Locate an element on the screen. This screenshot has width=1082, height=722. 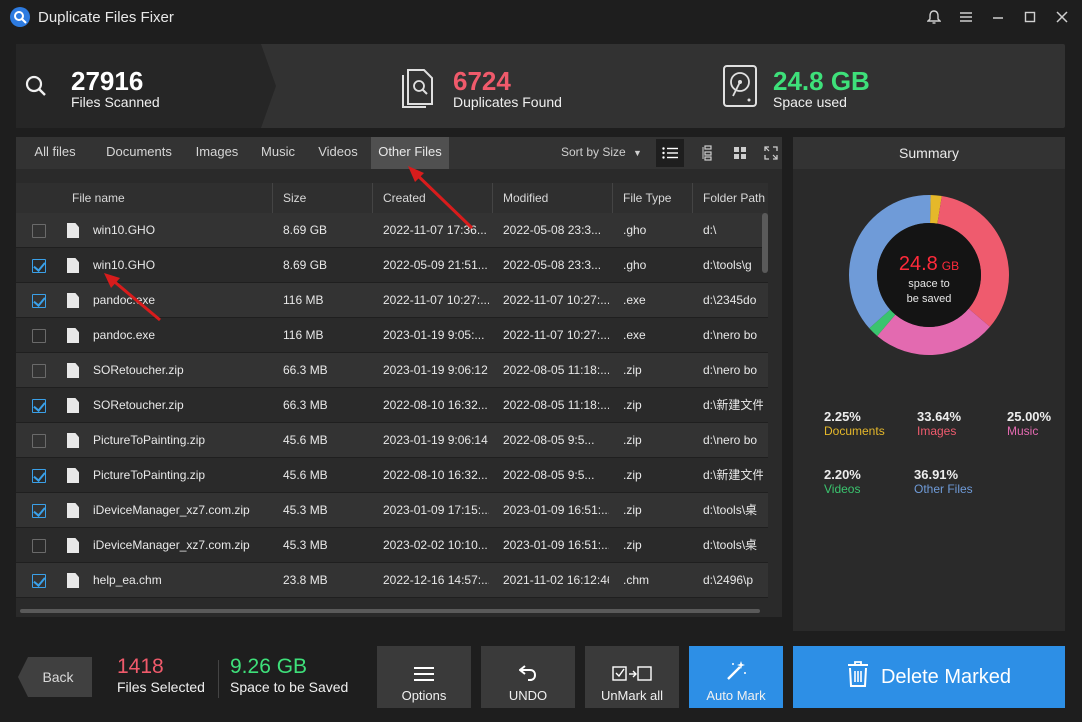
options-icon is located at coordinates (424, 664).